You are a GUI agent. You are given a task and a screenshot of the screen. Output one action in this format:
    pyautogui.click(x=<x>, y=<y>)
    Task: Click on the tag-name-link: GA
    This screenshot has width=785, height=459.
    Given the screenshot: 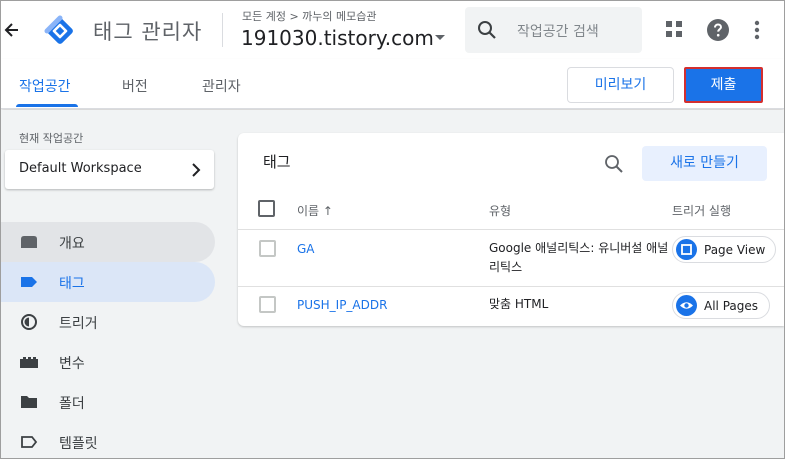 What is the action you would take?
    pyautogui.click(x=306, y=249)
    